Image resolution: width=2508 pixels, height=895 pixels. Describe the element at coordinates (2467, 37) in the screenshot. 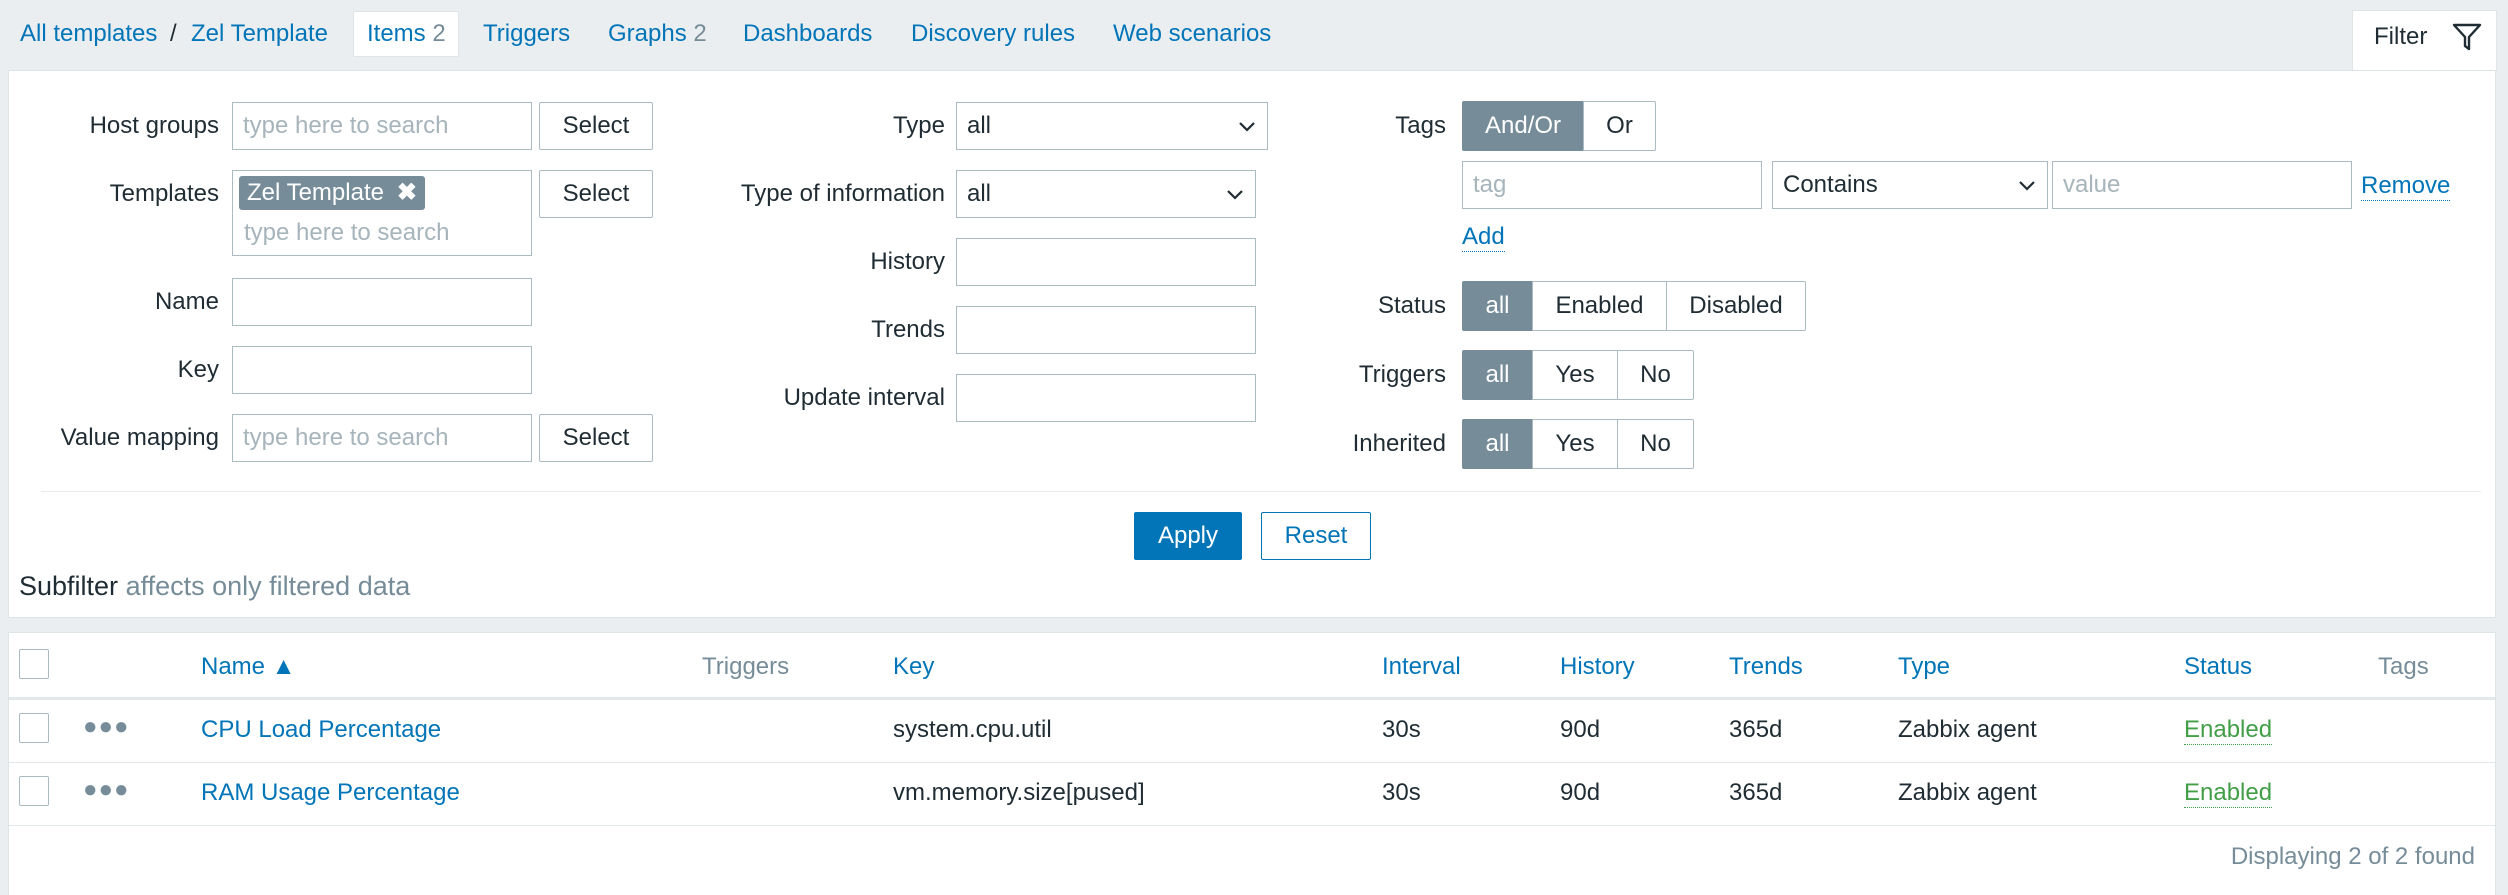

I see `filter-icon` at that location.